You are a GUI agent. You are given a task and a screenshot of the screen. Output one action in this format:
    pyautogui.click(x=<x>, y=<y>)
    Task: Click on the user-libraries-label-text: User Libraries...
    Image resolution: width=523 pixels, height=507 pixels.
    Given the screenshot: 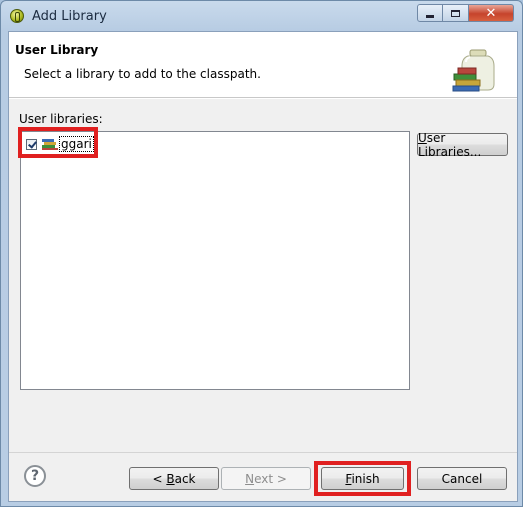 What is the action you would take?
    pyautogui.click(x=450, y=144)
    